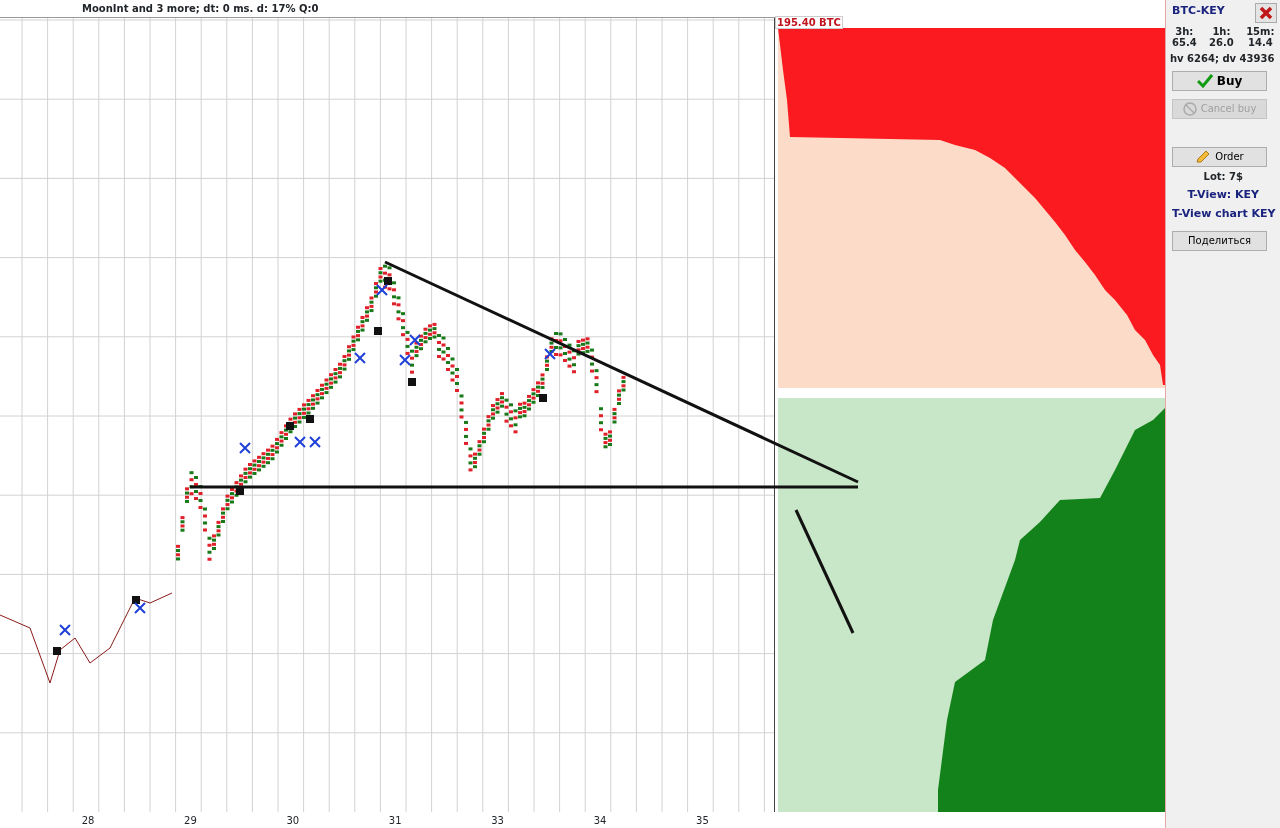  What do you see at coordinates (1221, 31) in the screenshot?
I see `stat-label: 1h:` at bounding box center [1221, 31].